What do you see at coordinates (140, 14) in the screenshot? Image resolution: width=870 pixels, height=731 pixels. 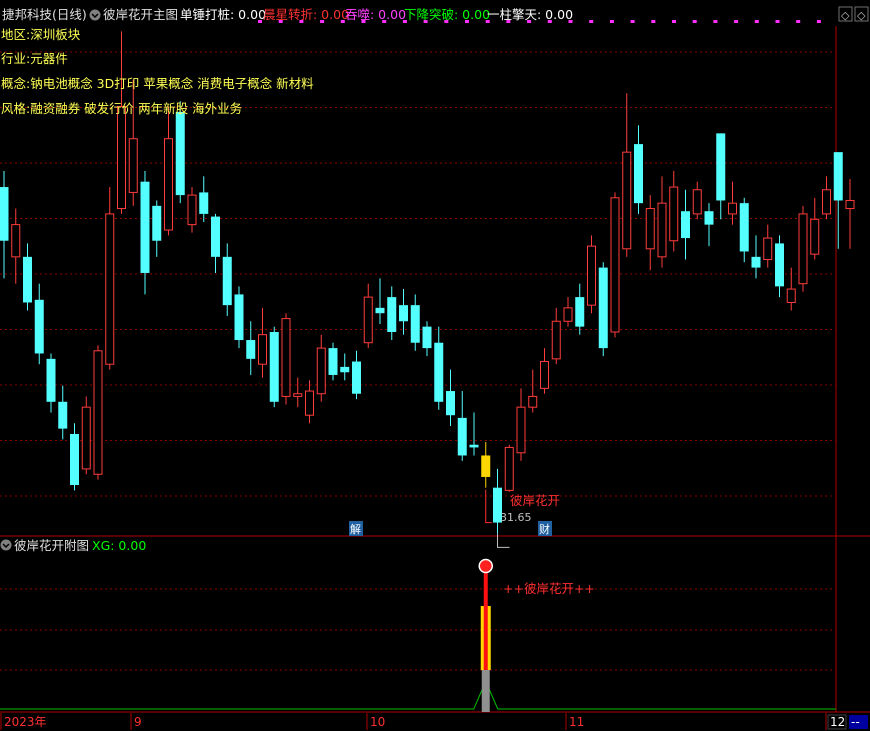 I see `indicator-title: 彼岸花开主图` at bounding box center [140, 14].